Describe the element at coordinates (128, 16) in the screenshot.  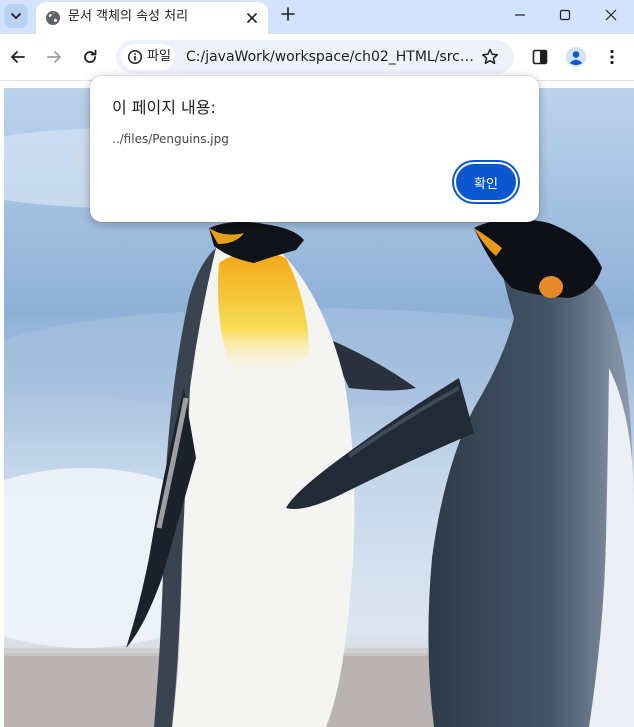
I see `tab-title: 문서 객체의 속성 처리` at that location.